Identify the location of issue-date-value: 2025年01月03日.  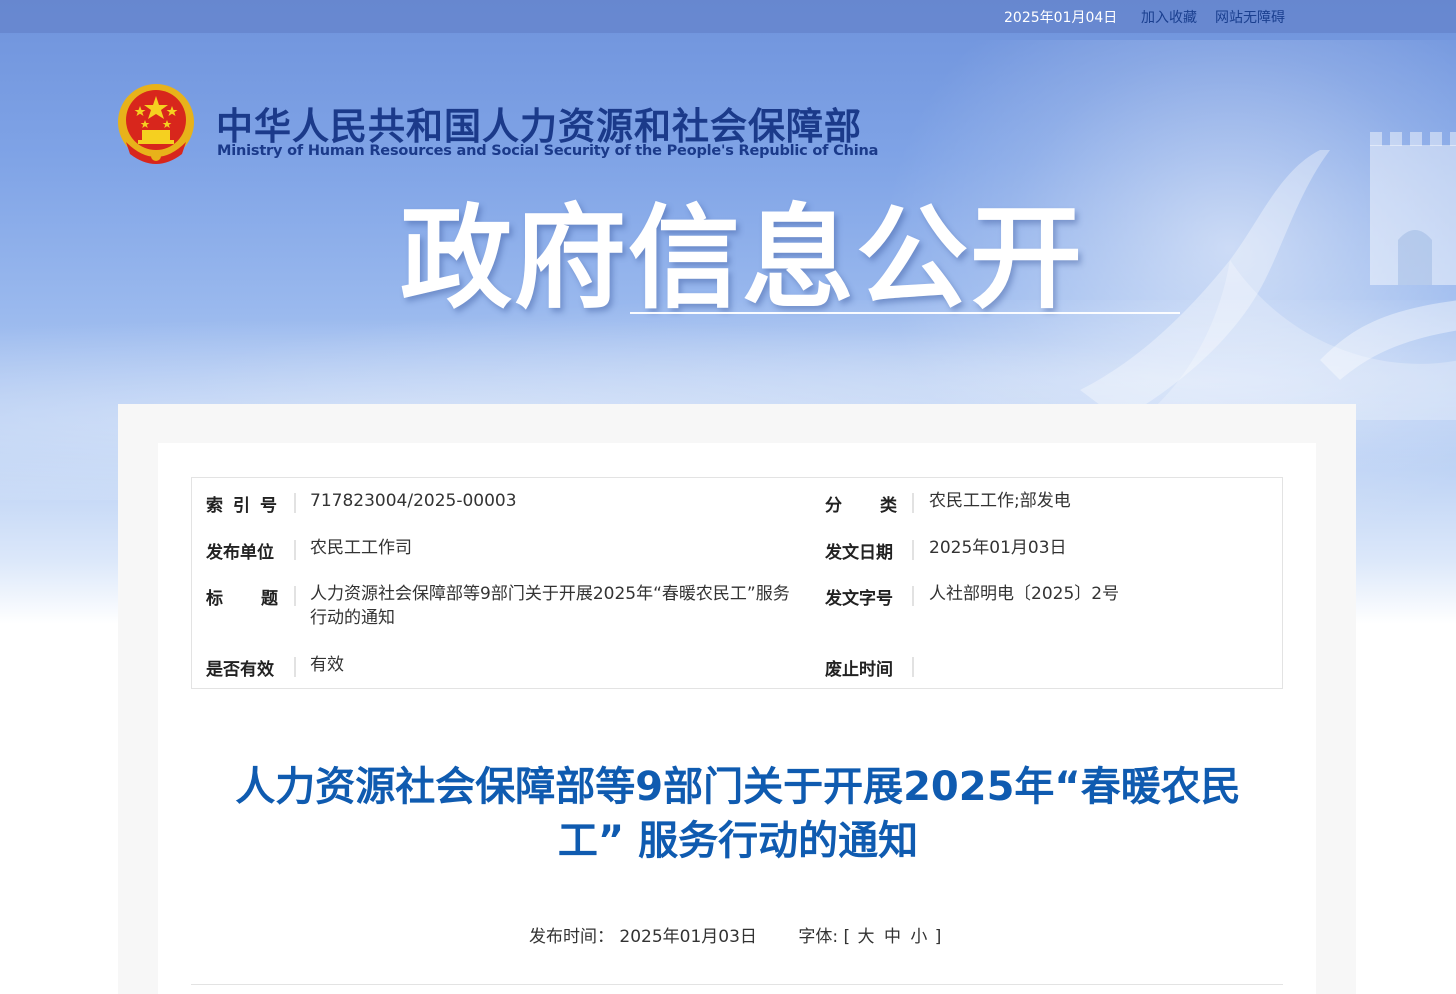
(998, 548).